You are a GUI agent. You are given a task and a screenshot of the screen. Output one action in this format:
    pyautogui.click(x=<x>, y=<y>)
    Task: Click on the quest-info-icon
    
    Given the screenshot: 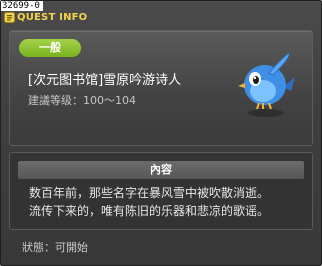 What is the action you would take?
    pyautogui.click(x=9, y=17)
    